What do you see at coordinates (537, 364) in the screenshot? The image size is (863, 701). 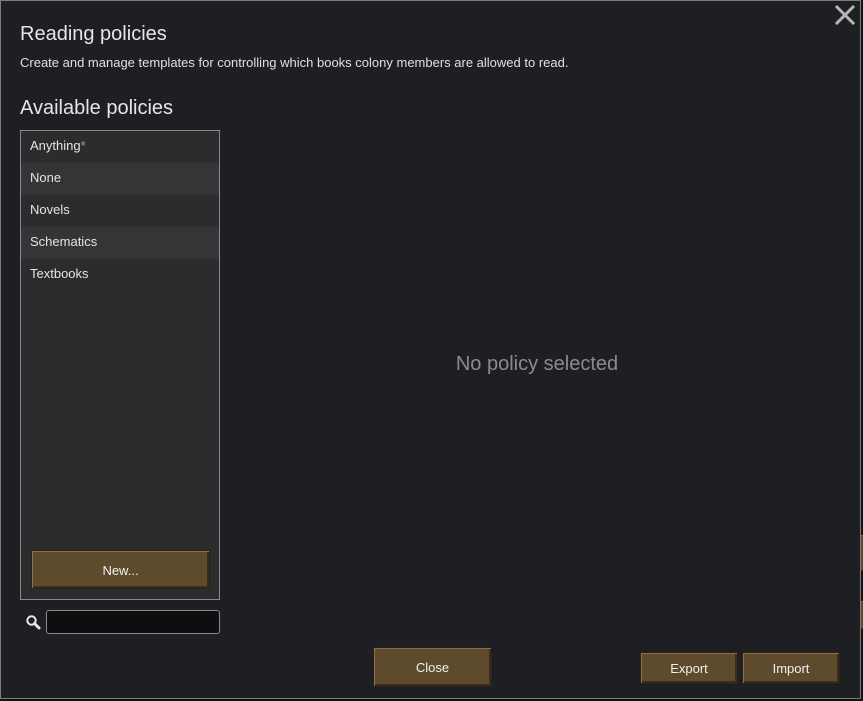 I see `no-selection-message: No policy selected` at bounding box center [537, 364].